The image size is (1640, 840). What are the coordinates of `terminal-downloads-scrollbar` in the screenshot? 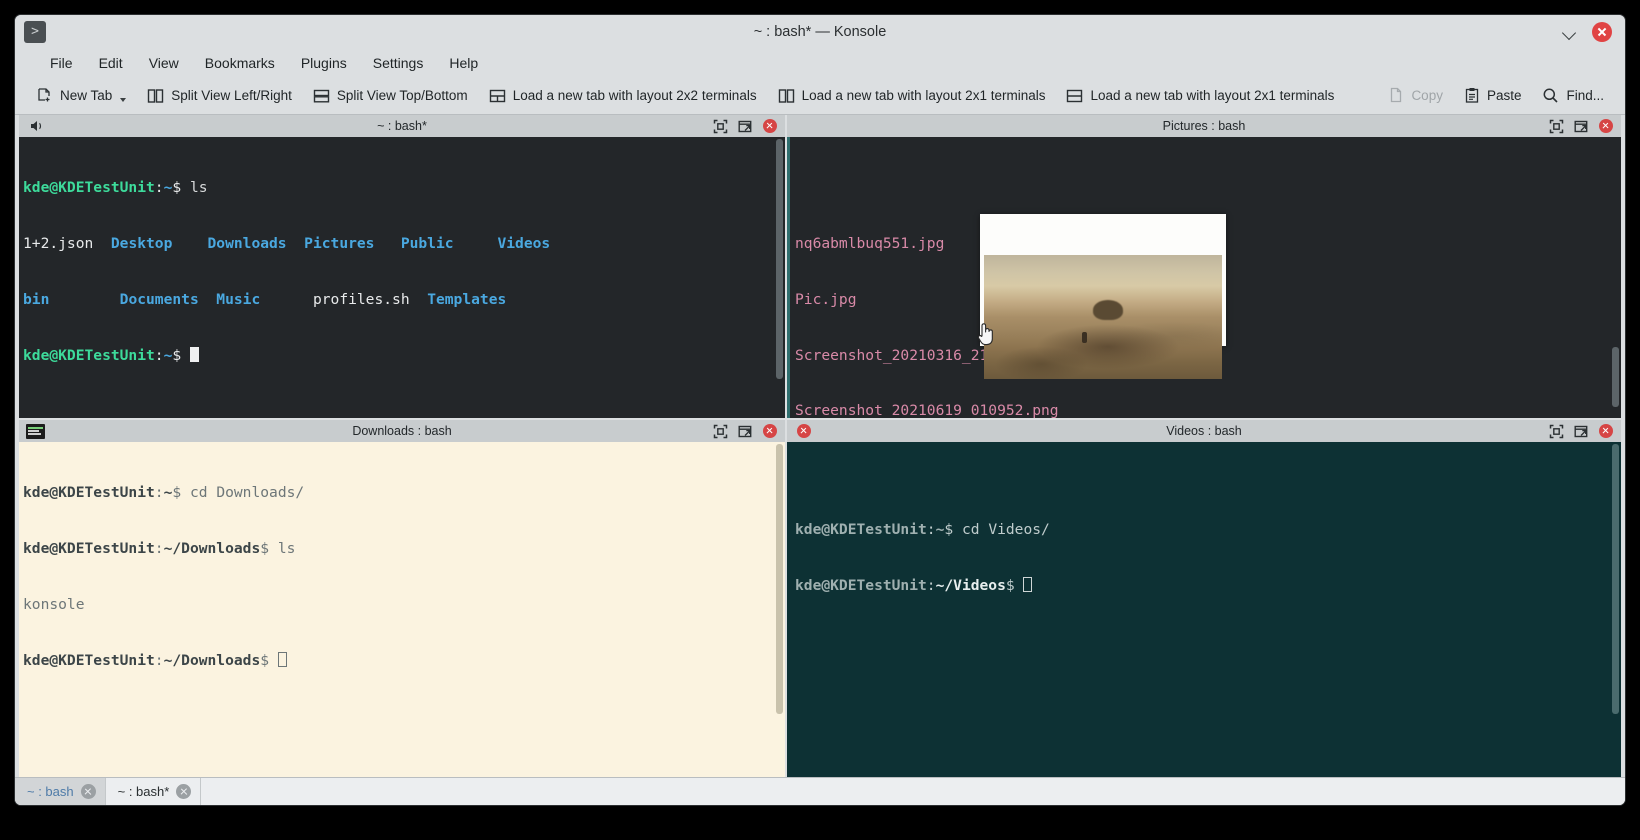 It's located at (779, 609).